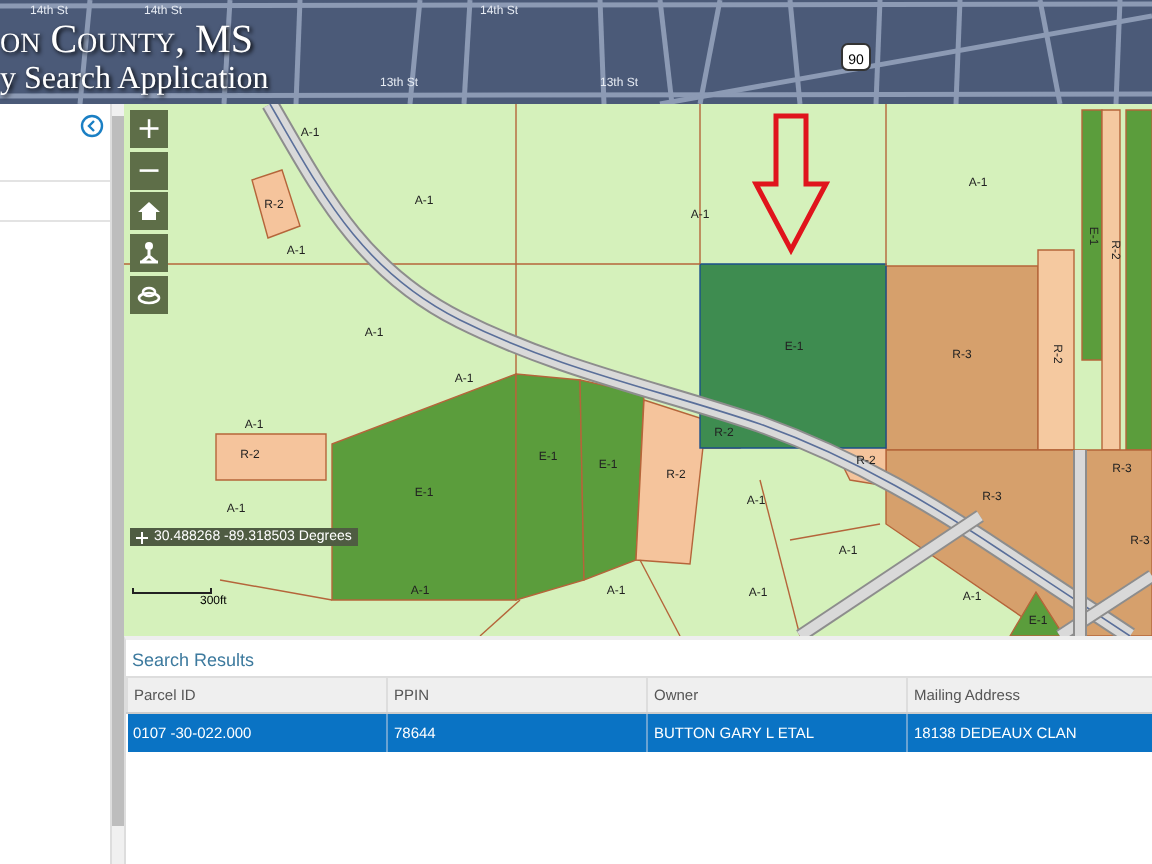  Describe the element at coordinates (149, 129) in the screenshot. I see `zoom-in-button: +` at that location.